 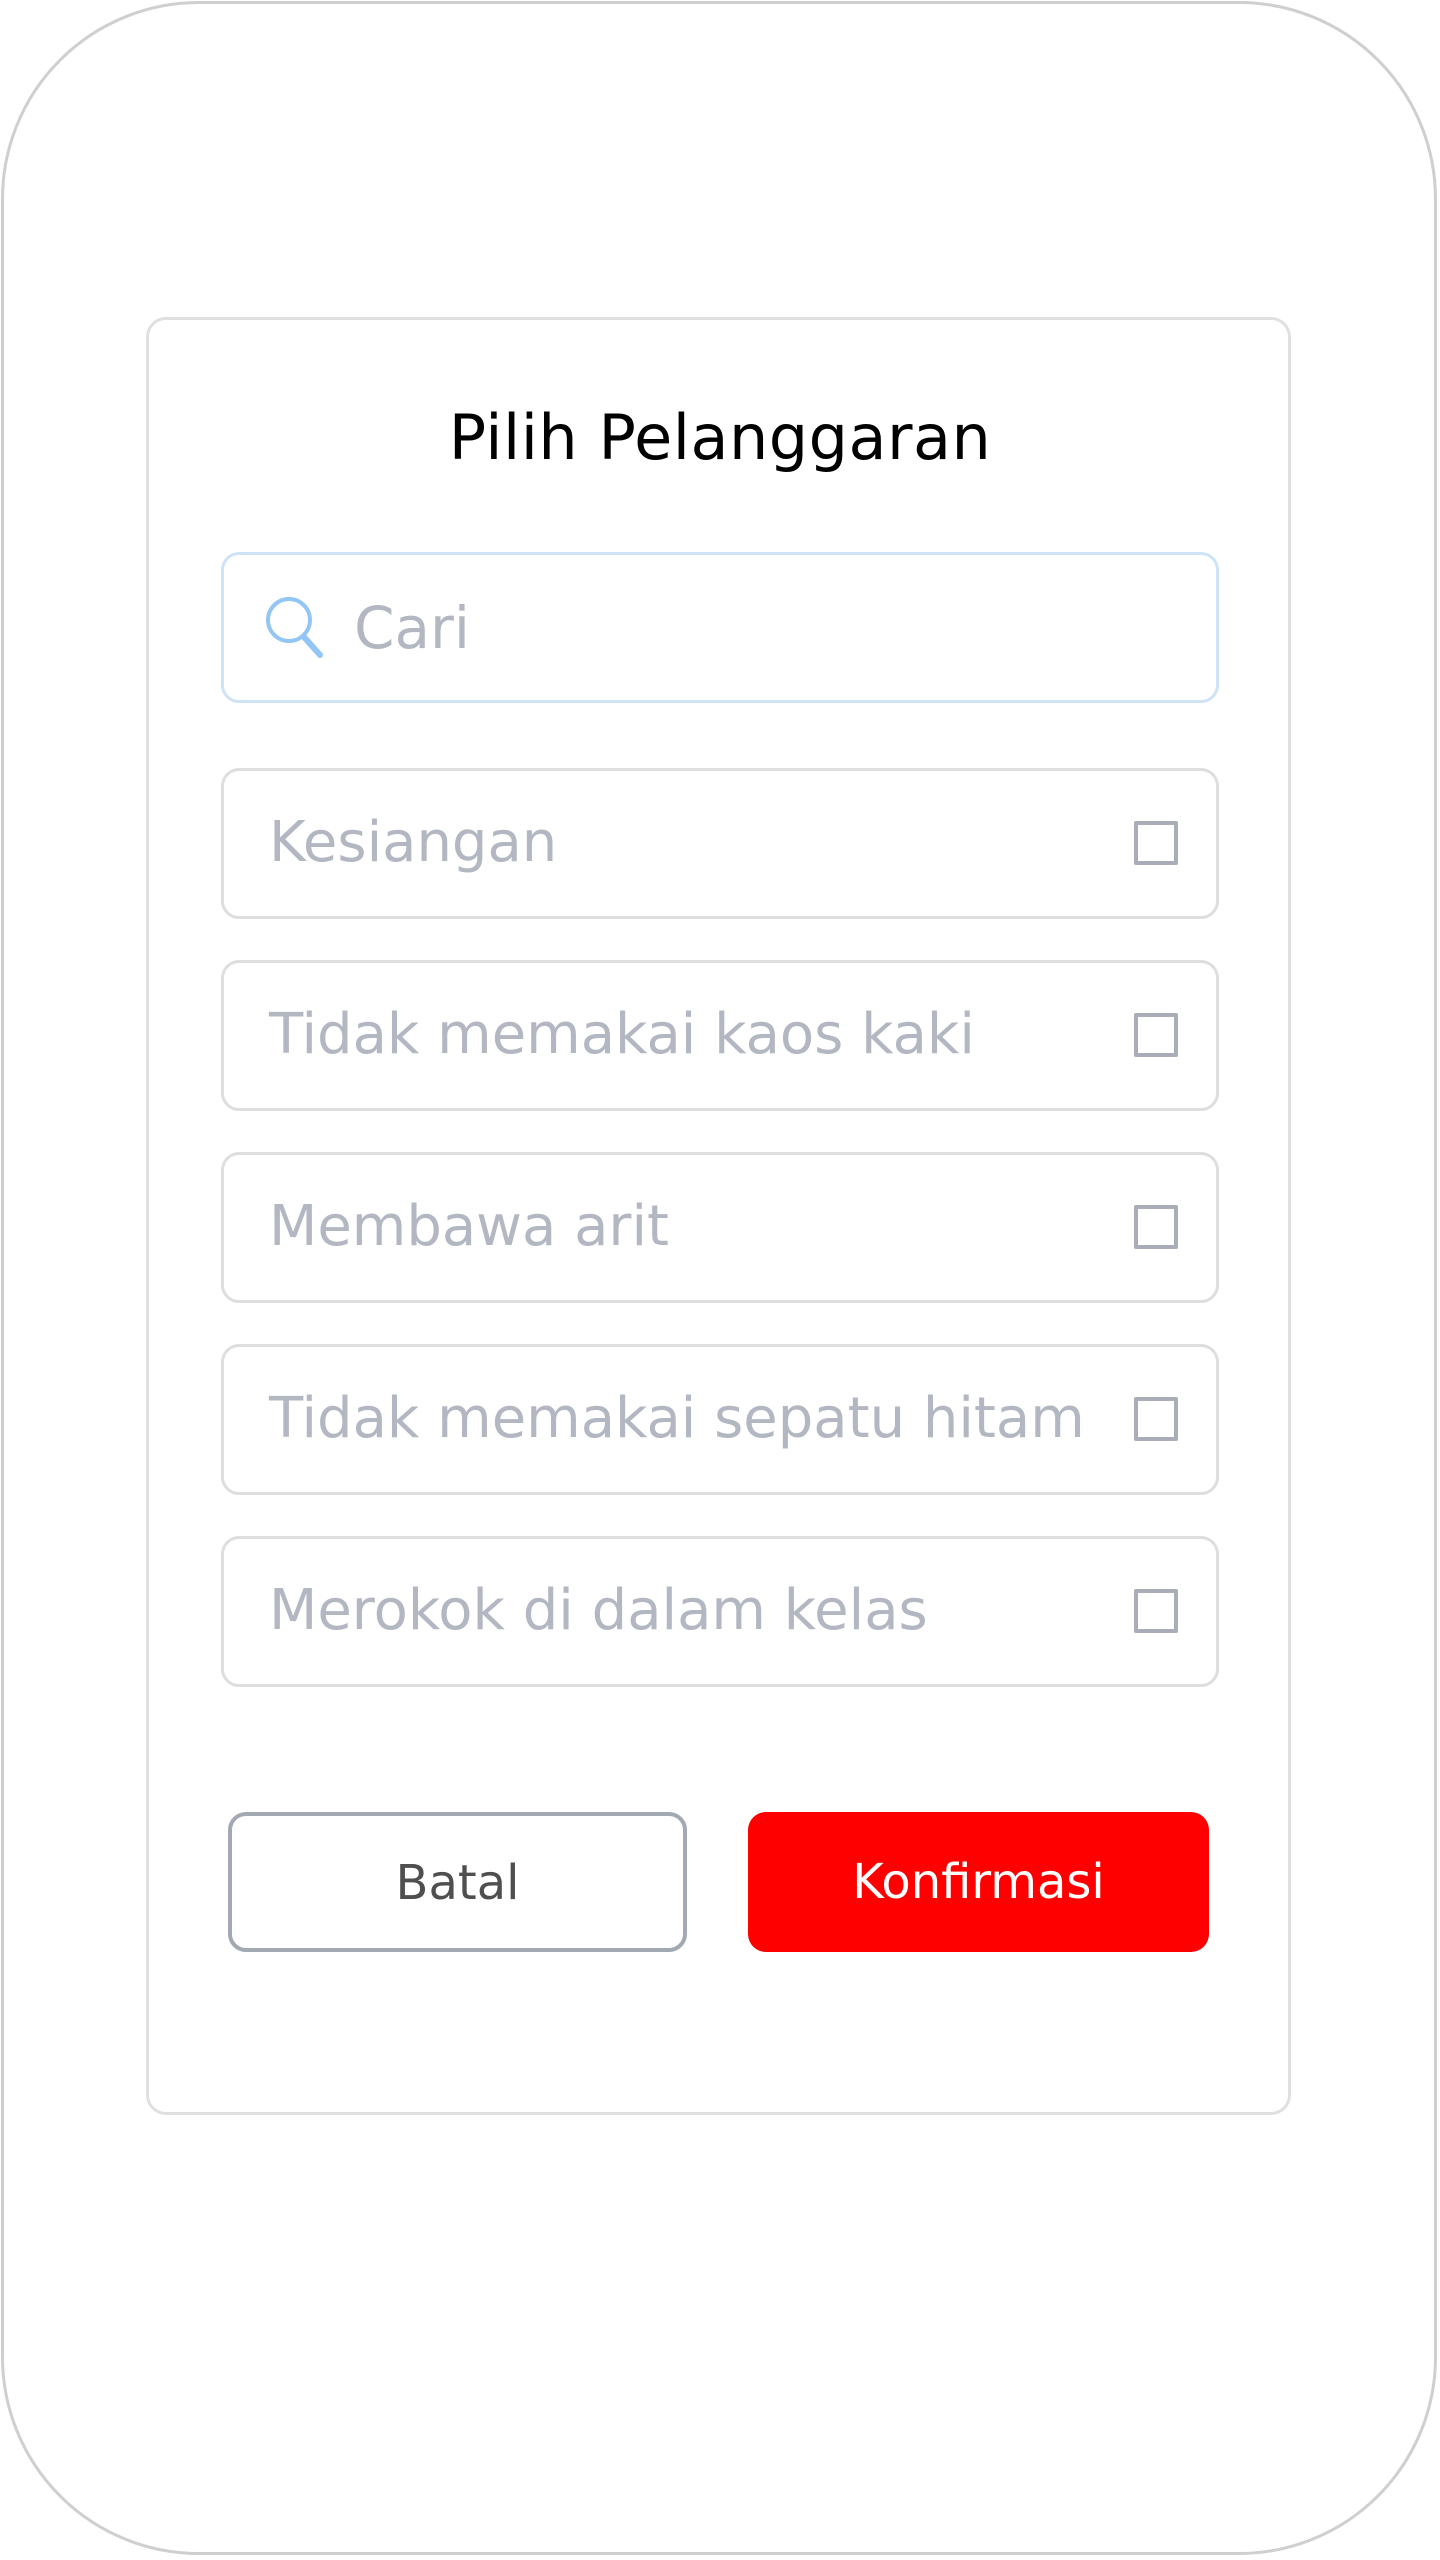 I want to click on dialog-title: Pilih Pelanggaran, so click(x=720, y=437).